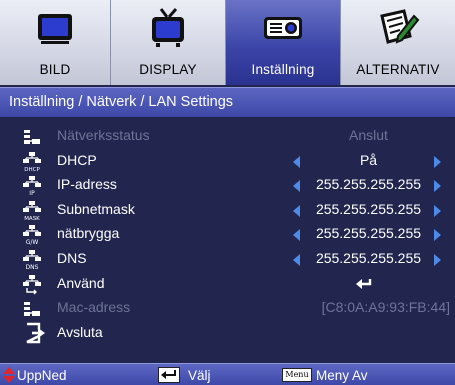 This screenshot has width=455, height=385. What do you see at coordinates (227, 136) in the screenshot?
I see `row-network-status: Nätverksstatus Anslut` at bounding box center [227, 136].